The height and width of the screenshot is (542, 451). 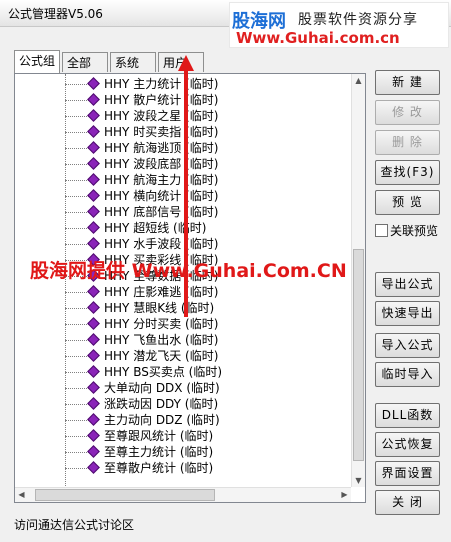 I want to click on new-button: 新 建, so click(x=407, y=82).